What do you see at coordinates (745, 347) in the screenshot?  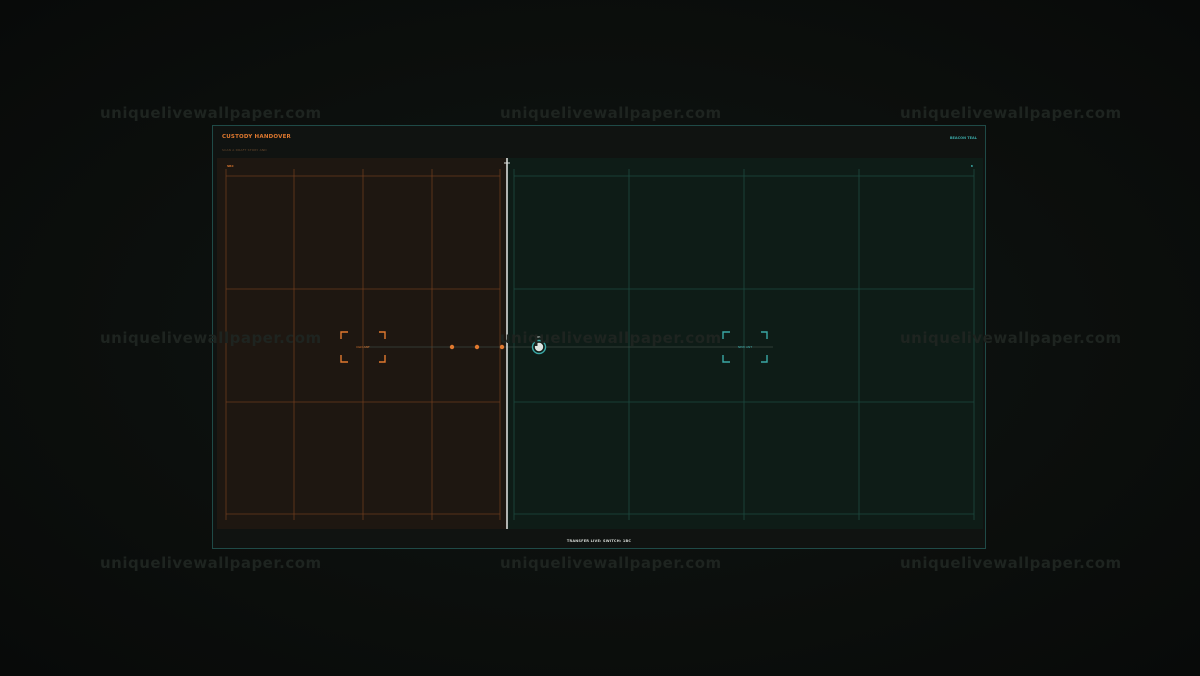 I see `destination-target-label: NEW ANT` at bounding box center [745, 347].